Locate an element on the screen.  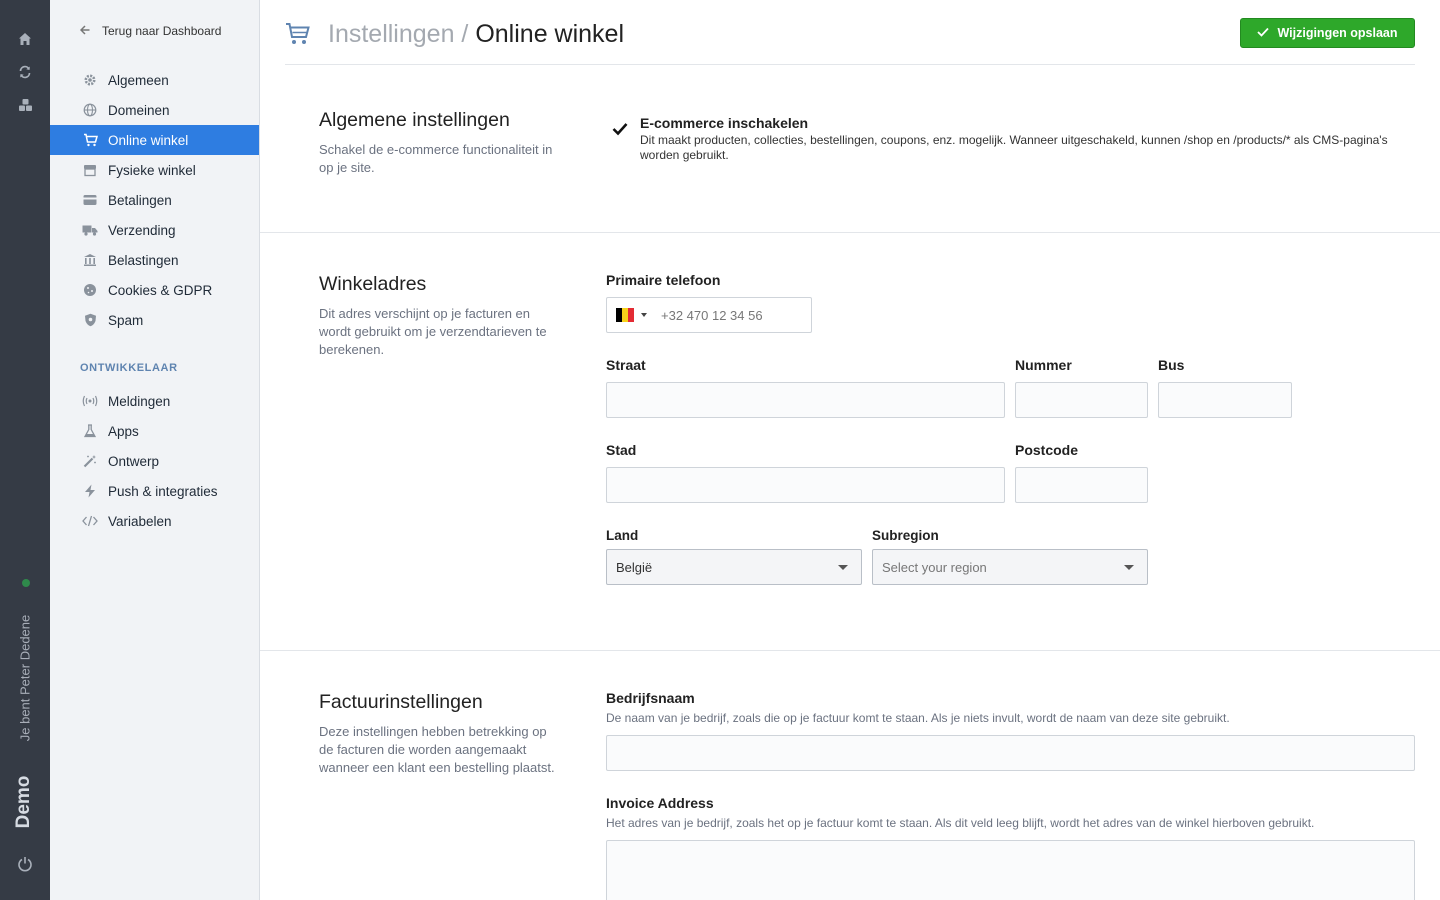
sidebar-item-label: Push & integraties is located at coordinates (163, 491).